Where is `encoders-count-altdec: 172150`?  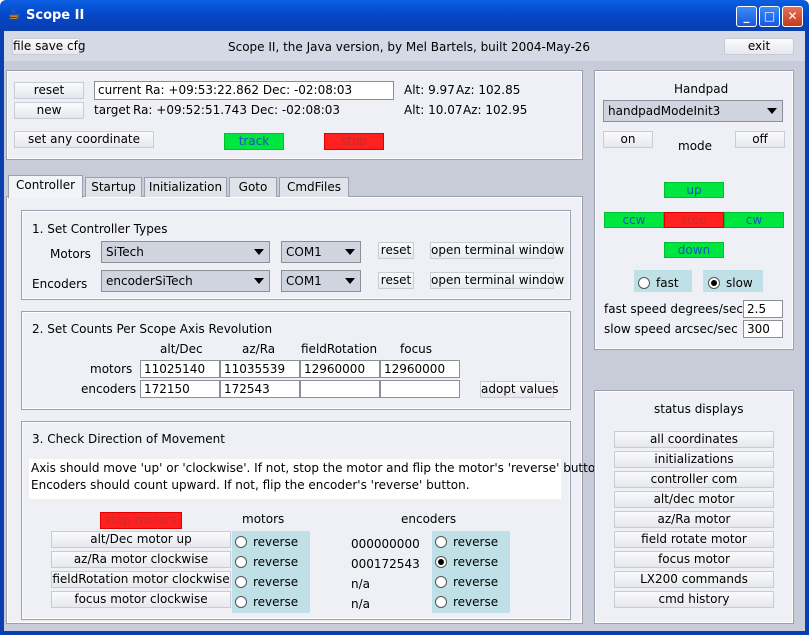
encoders-count-altdec: 172150 is located at coordinates (180, 389).